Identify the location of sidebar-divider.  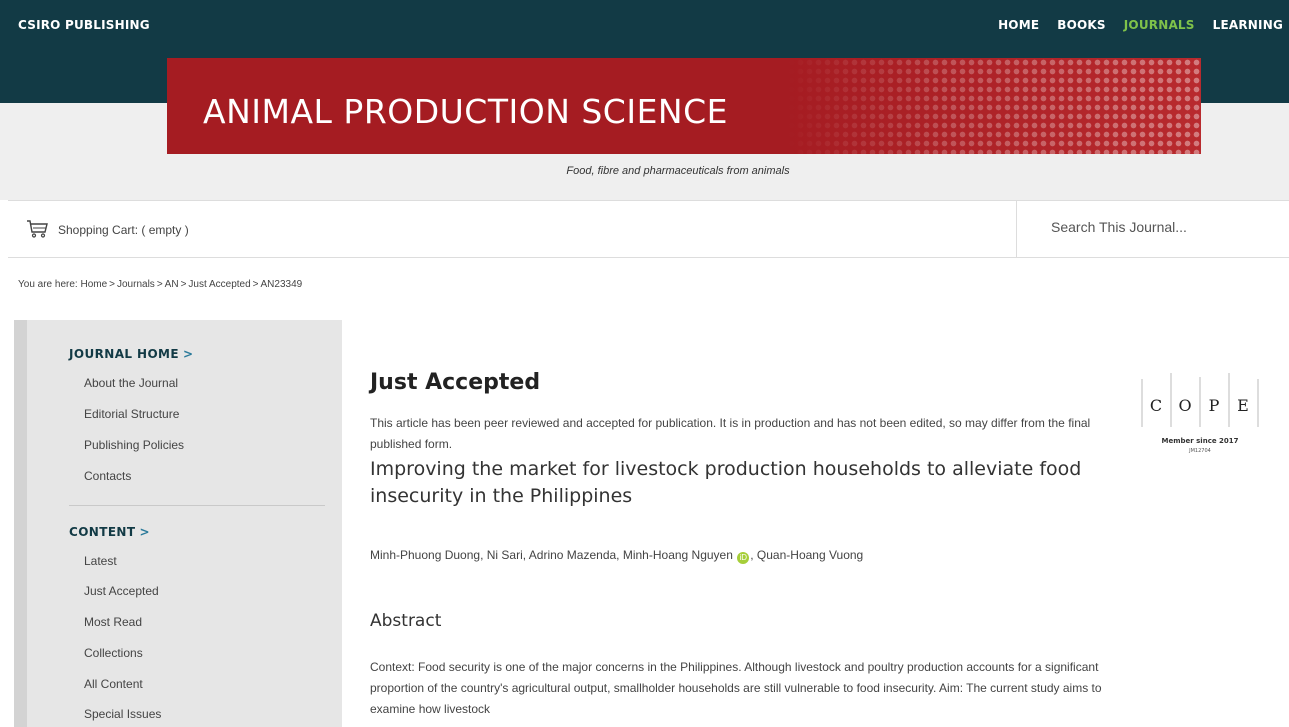
(197, 505).